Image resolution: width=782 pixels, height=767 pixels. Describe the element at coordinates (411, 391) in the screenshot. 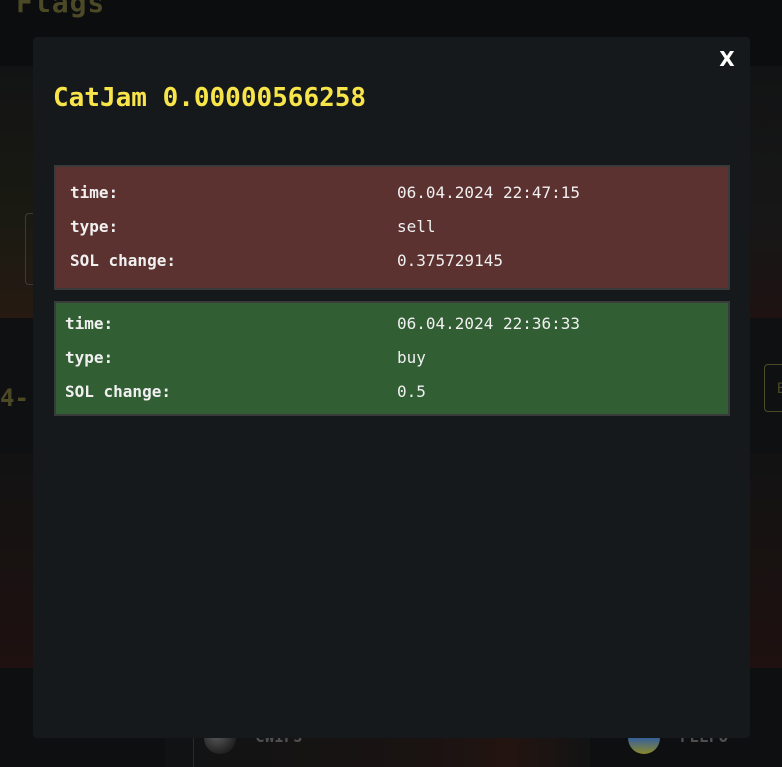

I see `field-value: 0.5` at that location.